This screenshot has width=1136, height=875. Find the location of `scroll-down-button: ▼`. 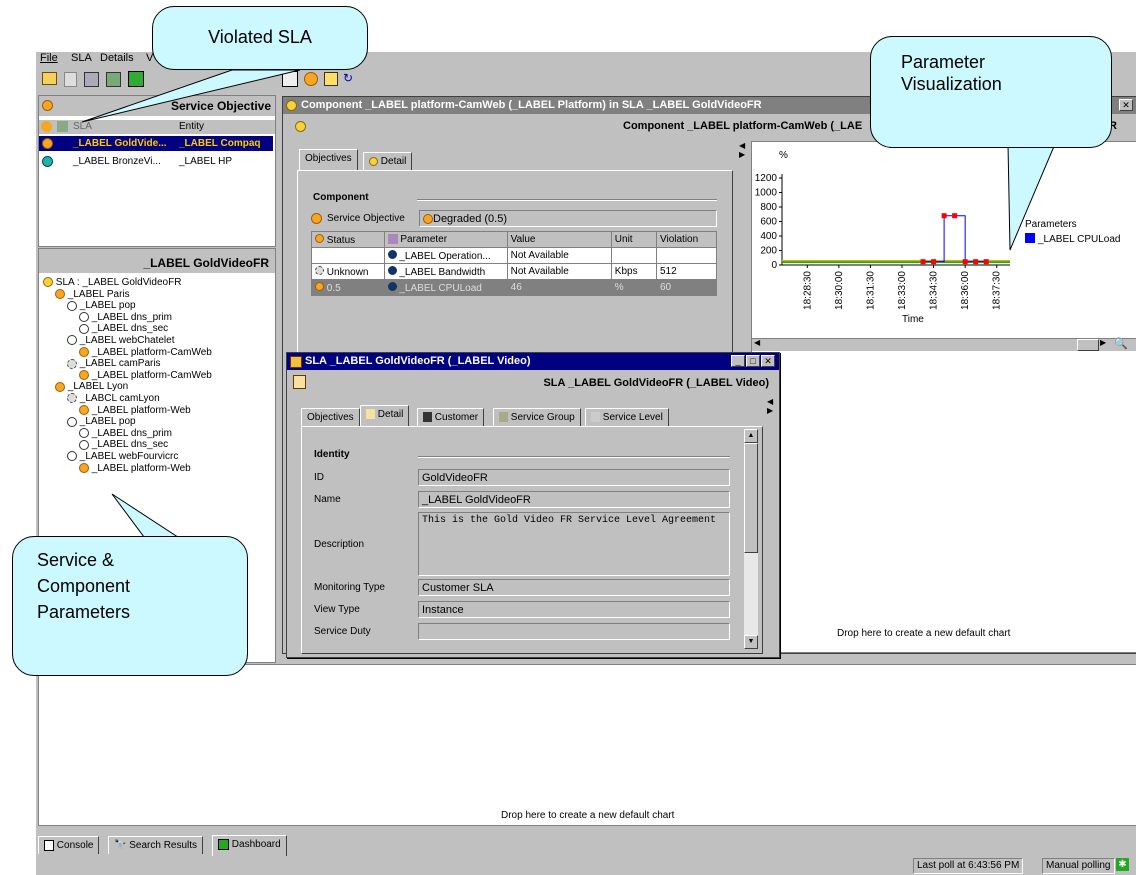

scroll-down-button: ▼ is located at coordinates (751, 642).